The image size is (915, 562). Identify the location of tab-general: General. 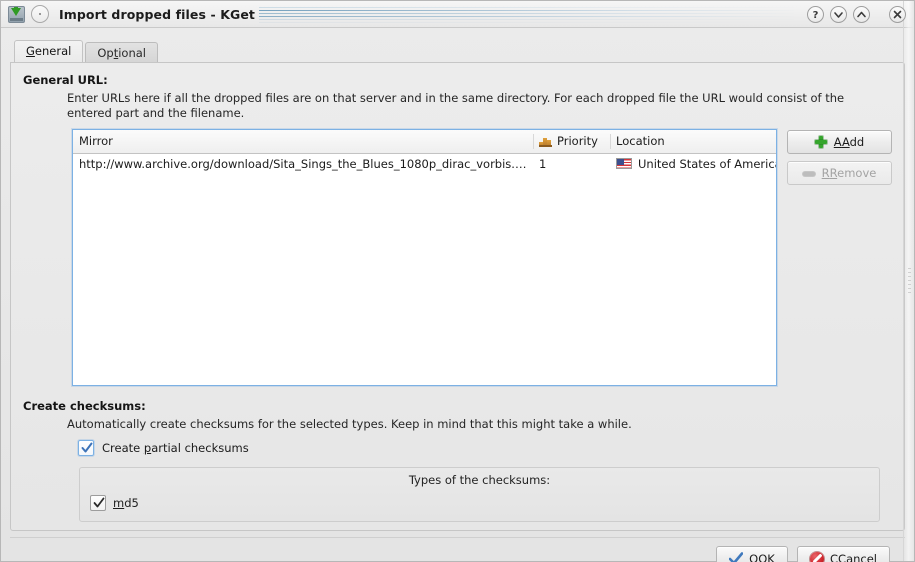
(49, 51).